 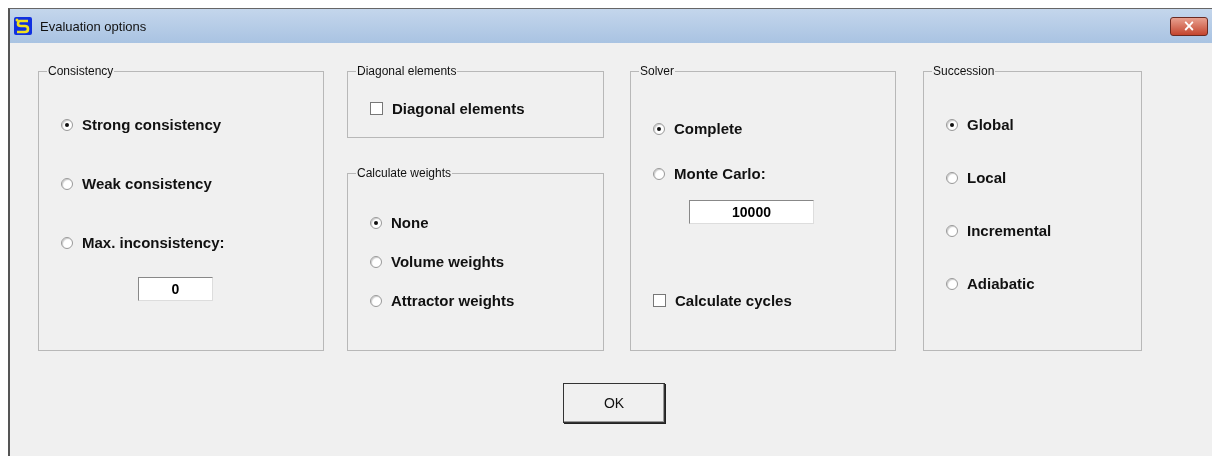 What do you see at coordinates (698, 128) in the screenshot?
I see `radio-option: Complete` at bounding box center [698, 128].